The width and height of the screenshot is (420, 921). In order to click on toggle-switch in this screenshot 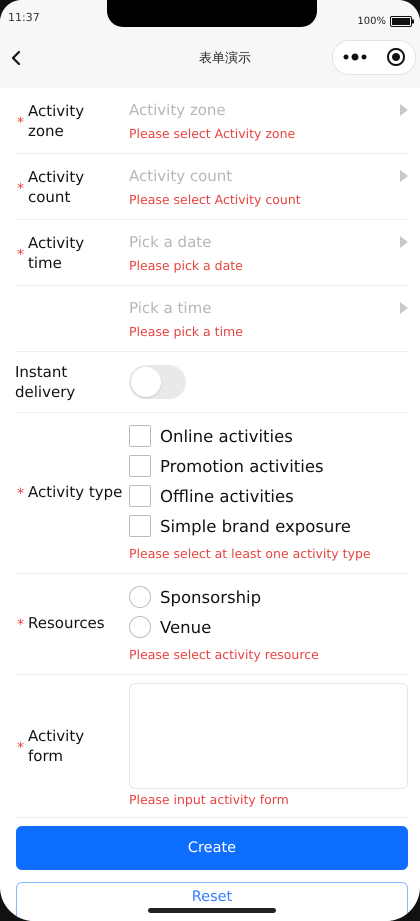, I will do `click(157, 382)`.